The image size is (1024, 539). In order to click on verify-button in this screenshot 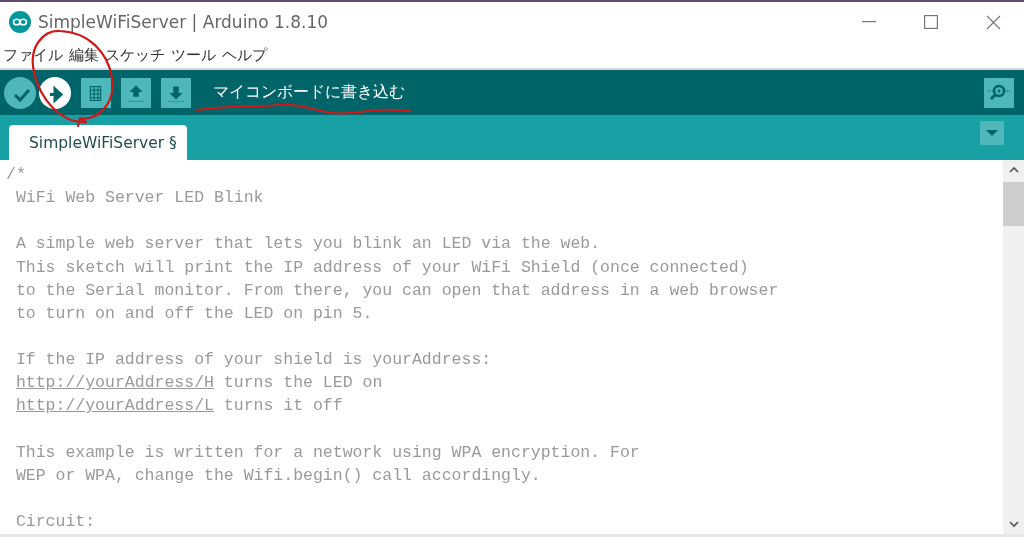, I will do `click(20, 92)`.